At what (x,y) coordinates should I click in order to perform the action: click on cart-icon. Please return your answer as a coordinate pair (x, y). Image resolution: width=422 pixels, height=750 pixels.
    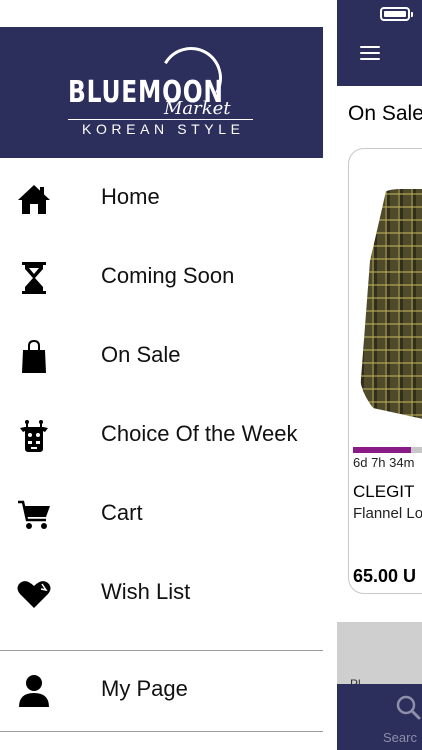
    Looking at the image, I should click on (34, 515).